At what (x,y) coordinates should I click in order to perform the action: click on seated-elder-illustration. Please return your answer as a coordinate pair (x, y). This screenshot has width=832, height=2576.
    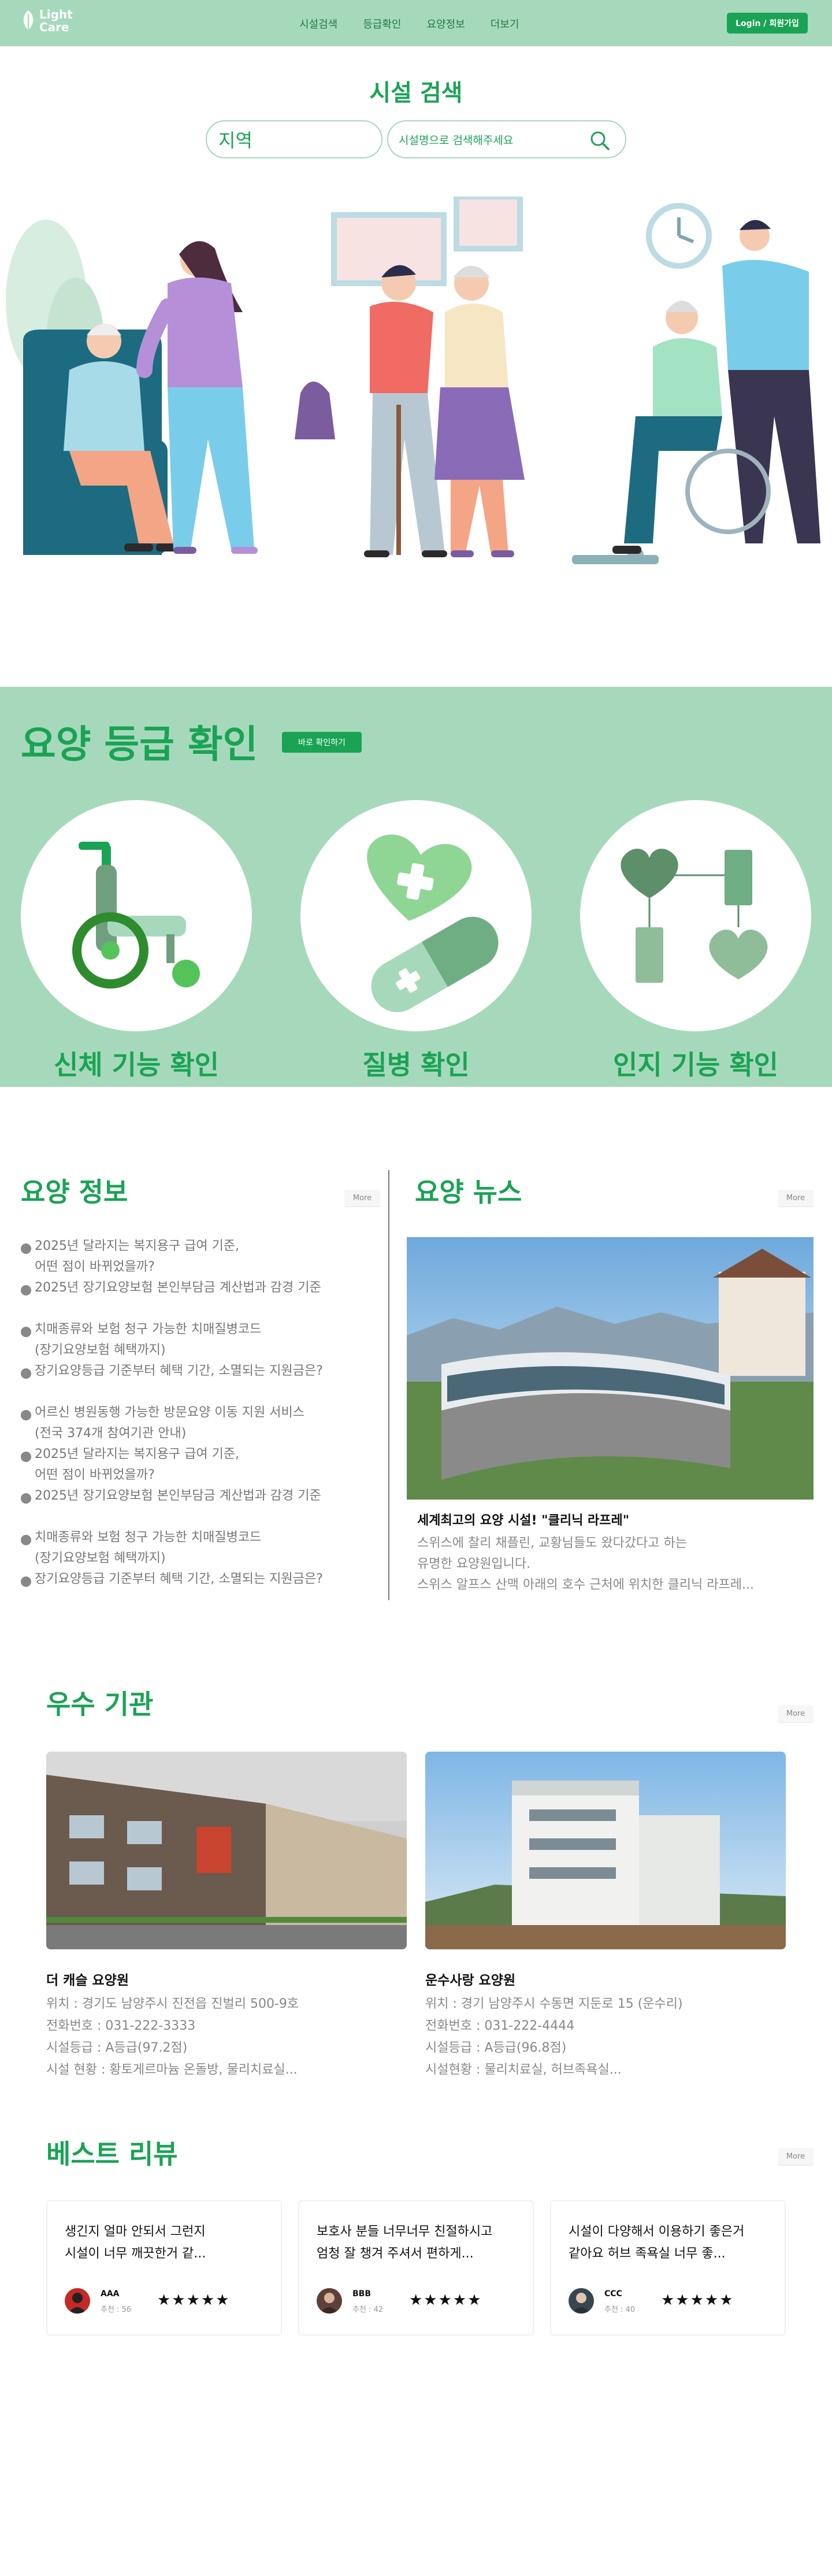
    Looking at the image, I should click on (132, 387).